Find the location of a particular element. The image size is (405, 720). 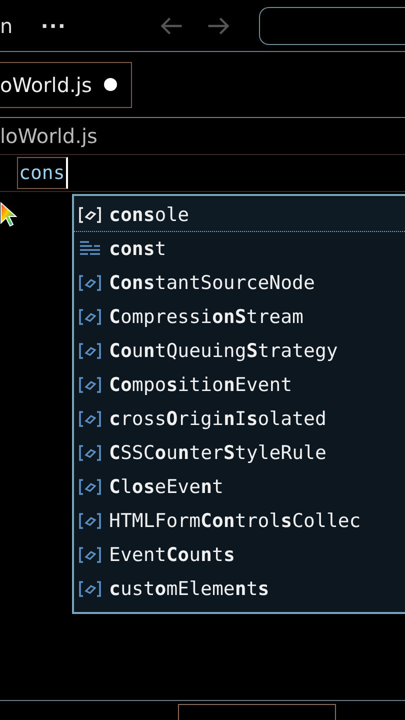

suggestion-label: CompositionEvent is located at coordinates (200, 385).